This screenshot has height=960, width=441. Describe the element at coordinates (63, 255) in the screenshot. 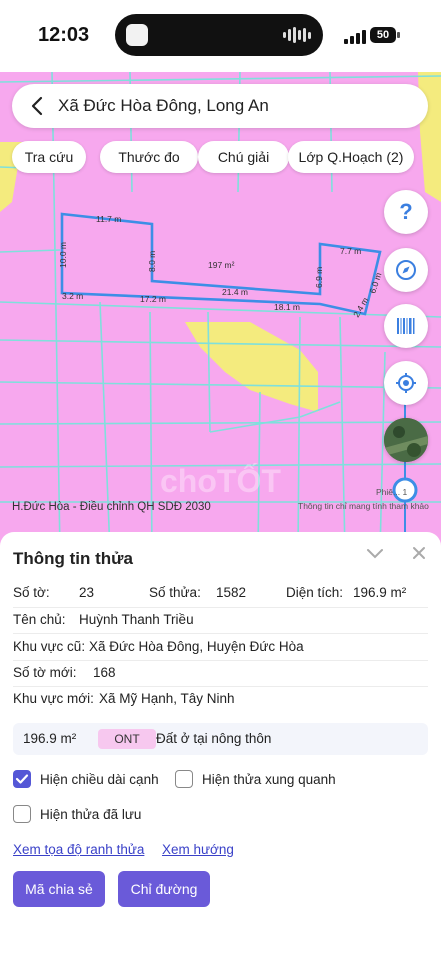

I see `edge-label: 10.0 m` at that location.